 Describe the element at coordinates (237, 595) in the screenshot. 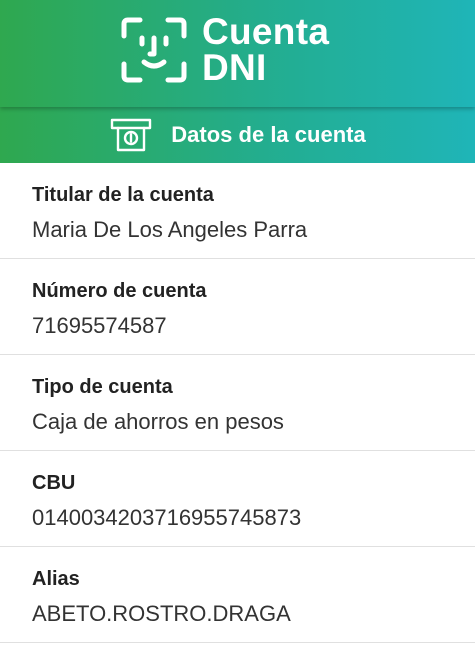

I see `alias-row: Alias ABETO.ROSTRO.DRAGA` at that location.